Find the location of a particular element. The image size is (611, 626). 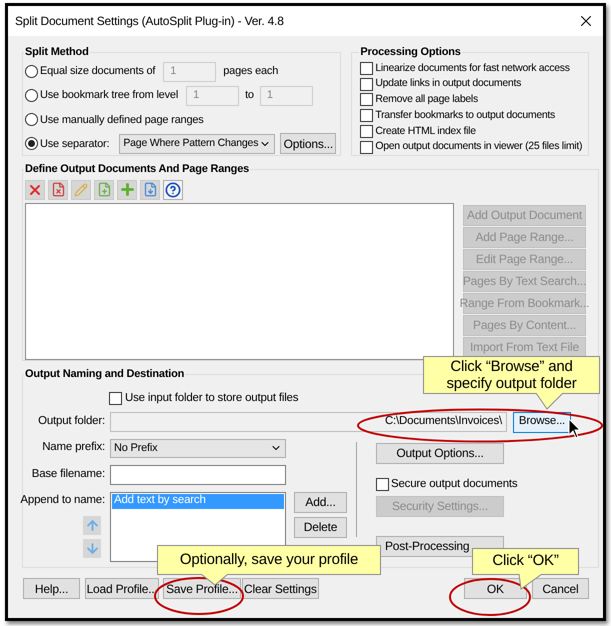

button: Clear Settings is located at coordinates (280, 588).